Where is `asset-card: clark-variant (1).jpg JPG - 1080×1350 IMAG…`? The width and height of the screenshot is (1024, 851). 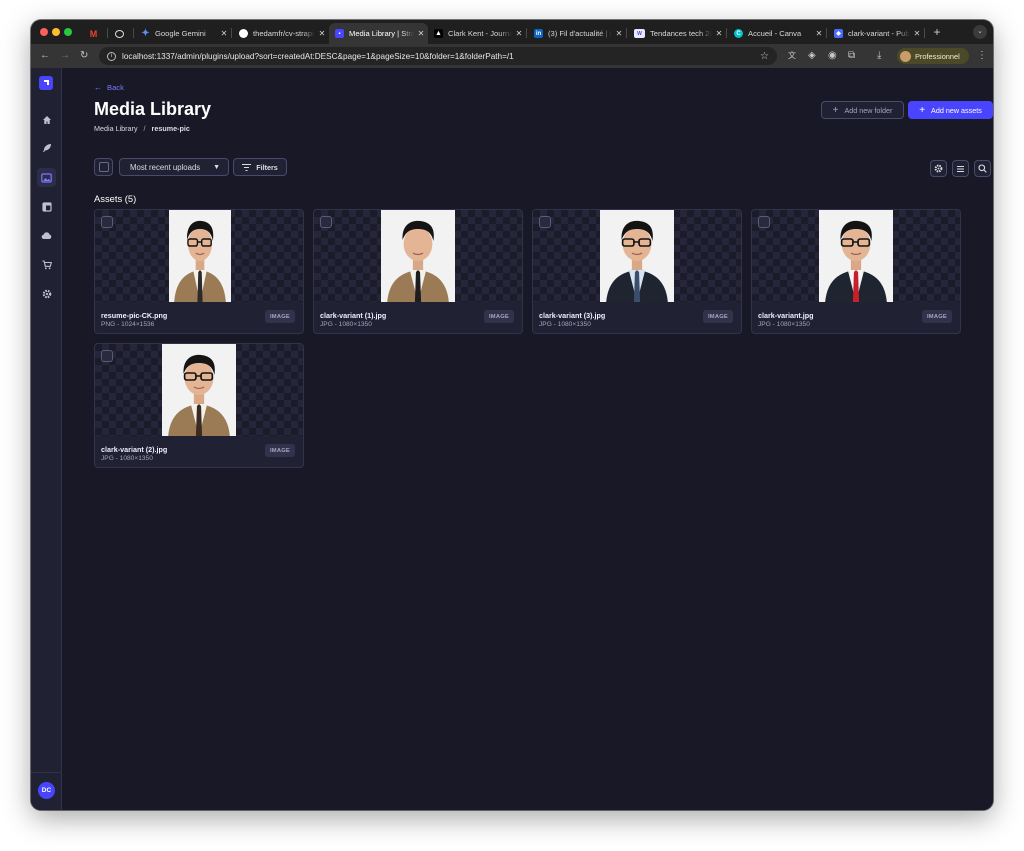
asset-card: clark-variant (1).jpg JPG - 1080×1350 IMAG… is located at coordinates (418, 271).